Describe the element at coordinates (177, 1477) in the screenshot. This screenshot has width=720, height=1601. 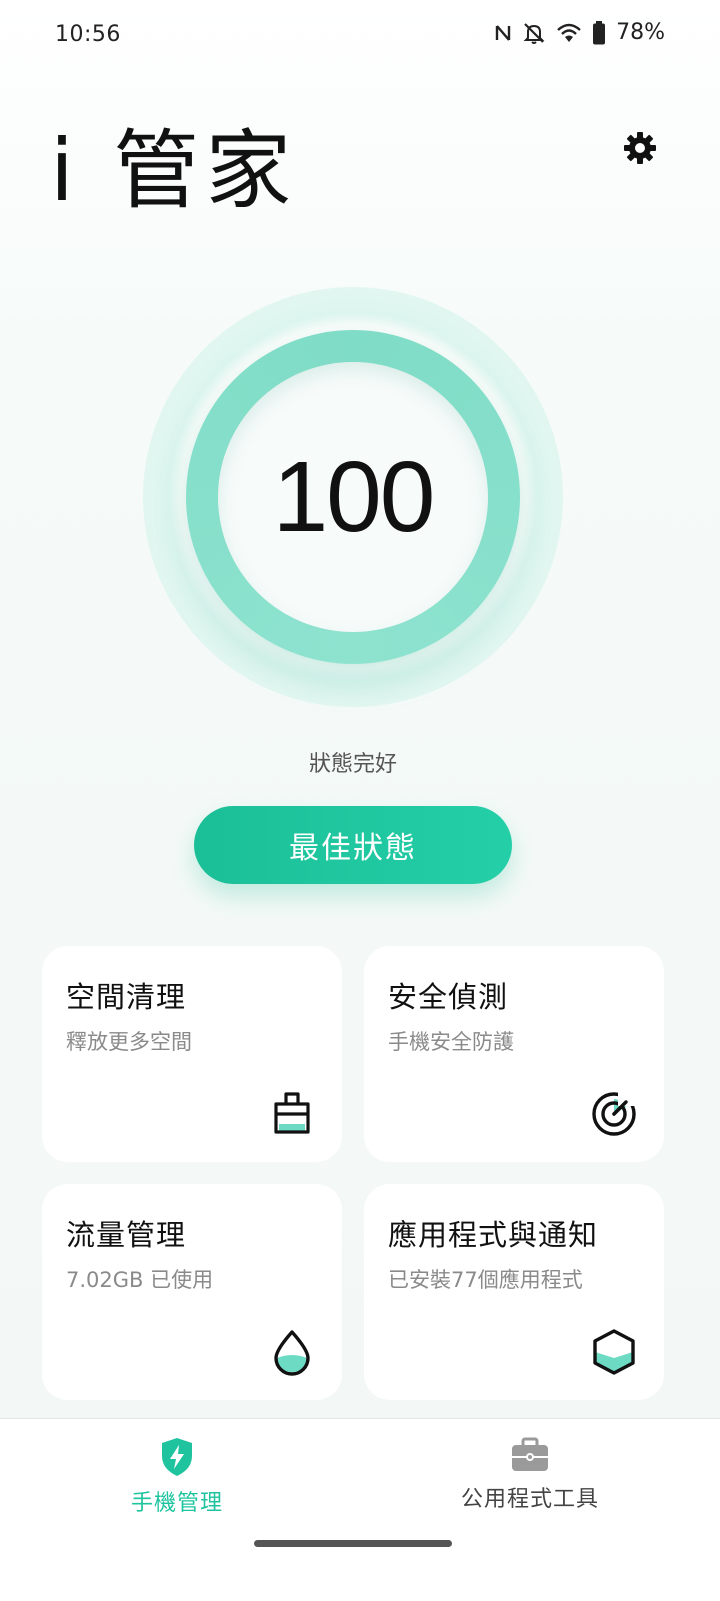
I see `tab-phone-management: 手機管理` at that location.